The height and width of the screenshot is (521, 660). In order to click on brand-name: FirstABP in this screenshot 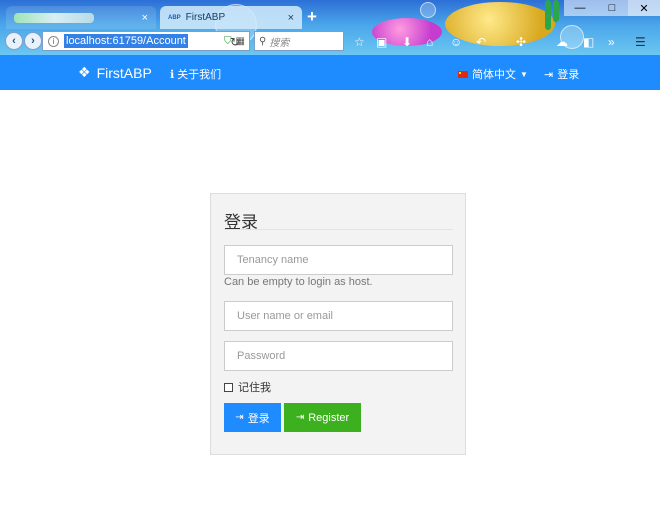, I will do `click(124, 72)`.